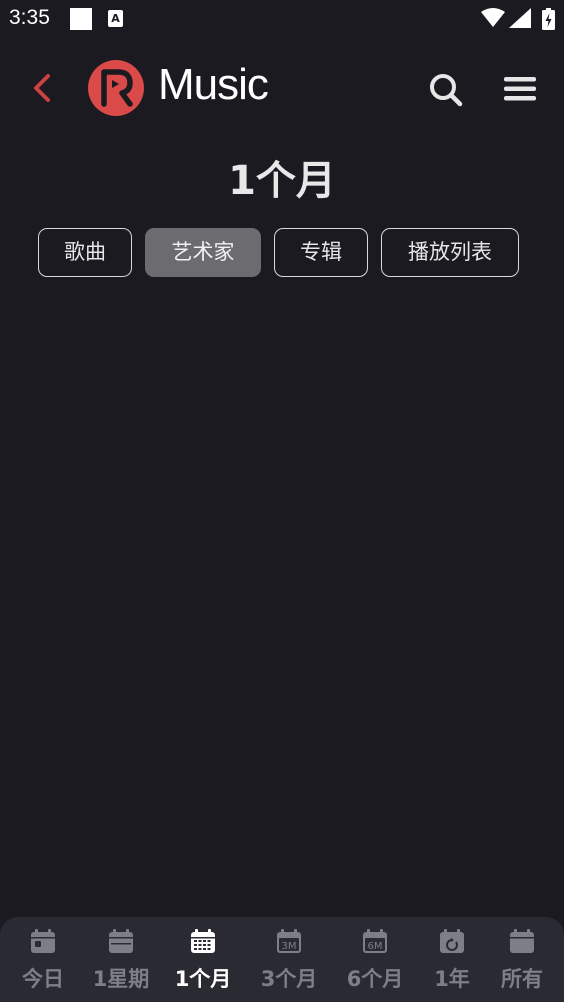  What do you see at coordinates (450, 252) in the screenshot?
I see `tab-playlists: 播放列表` at bounding box center [450, 252].